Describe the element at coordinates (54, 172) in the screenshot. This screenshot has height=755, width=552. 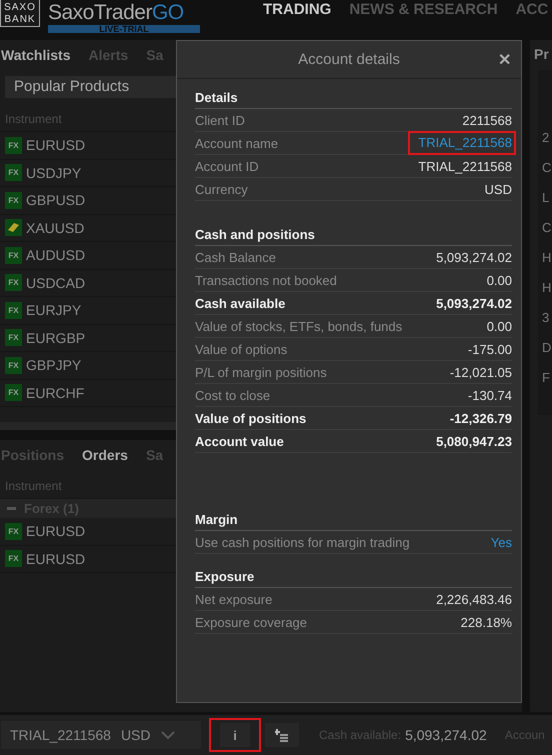
I see `instrument-name: USDJPY` at that location.